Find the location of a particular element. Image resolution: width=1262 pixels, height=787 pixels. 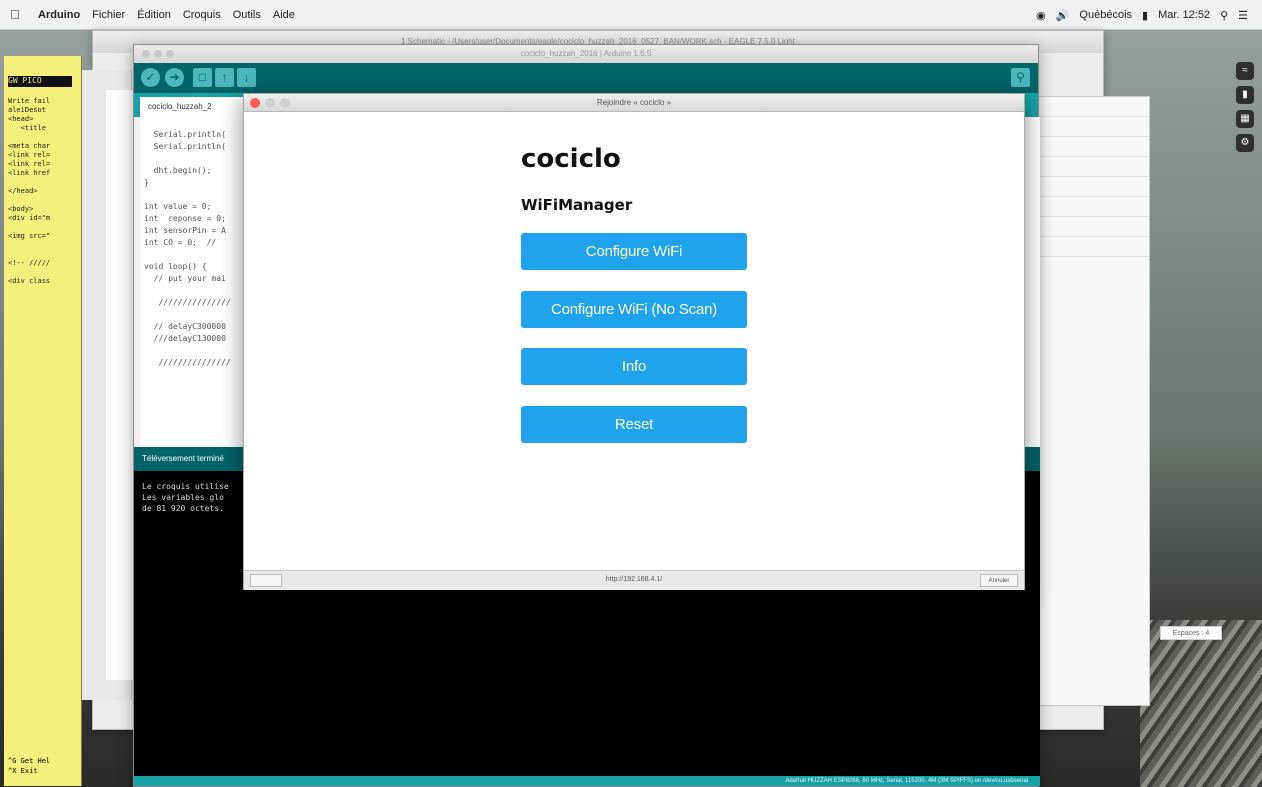

spaces-label: Espaces : 4 is located at coordinates (1191, 633).